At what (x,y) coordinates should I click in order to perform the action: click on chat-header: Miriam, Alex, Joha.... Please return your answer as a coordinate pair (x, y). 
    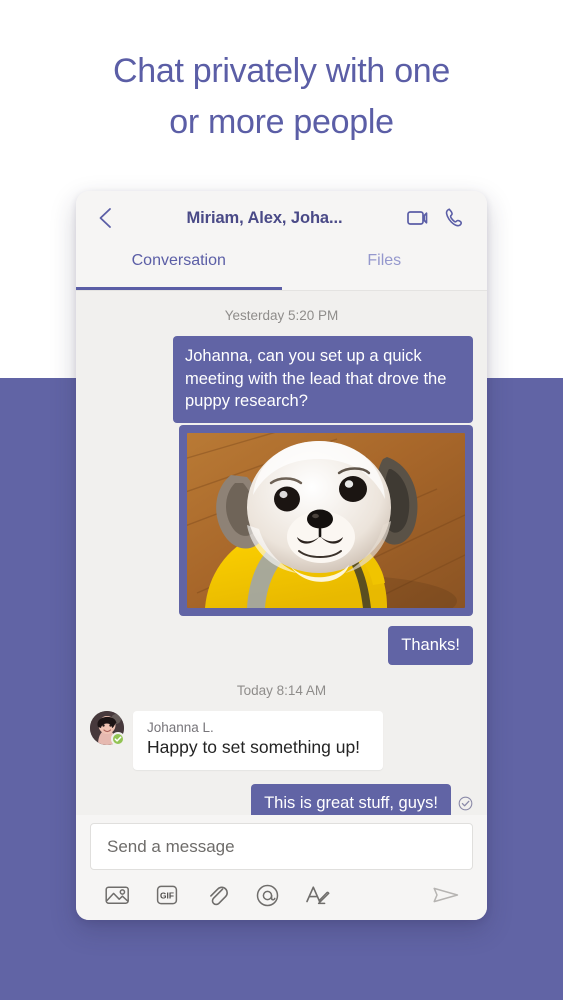
    Looking at the image, I should click on (281, 218).